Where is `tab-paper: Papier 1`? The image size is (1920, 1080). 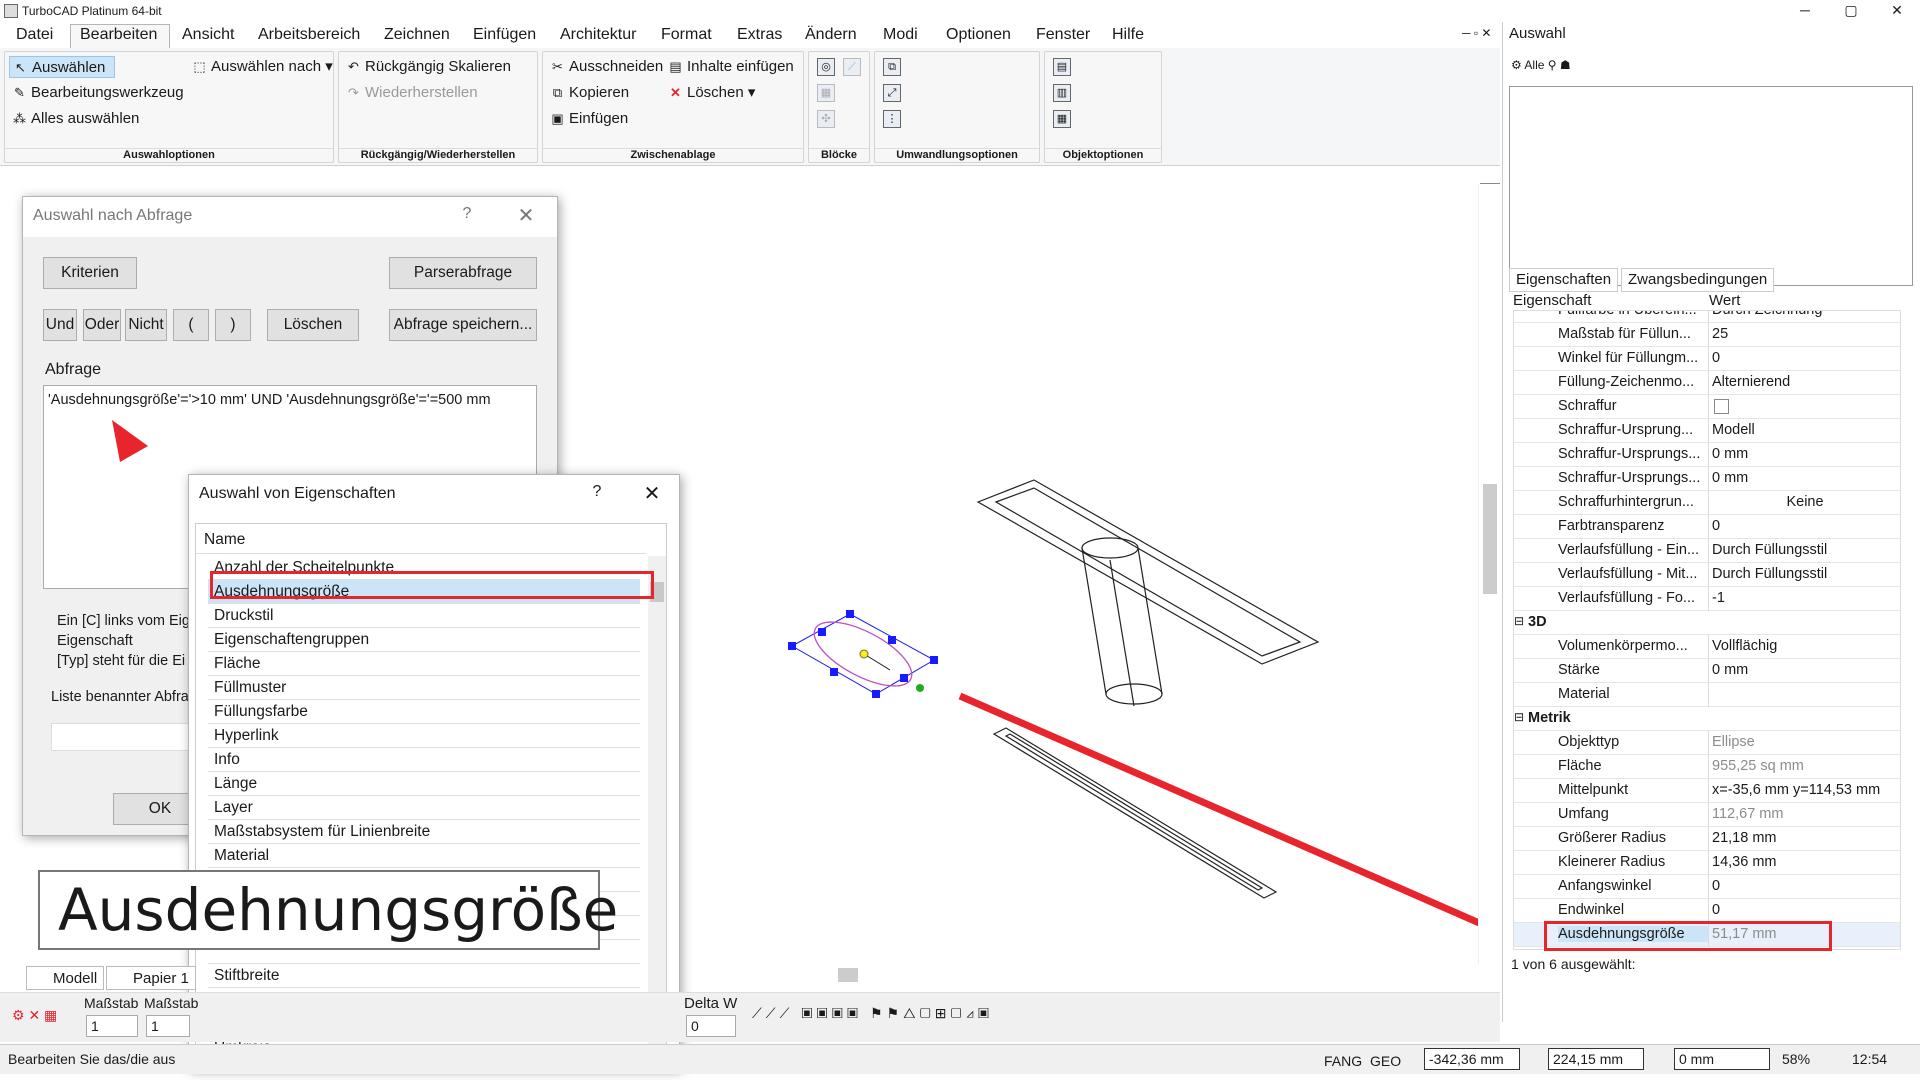 tab-paper: Papier 1 is located at coordinates (151, 978).